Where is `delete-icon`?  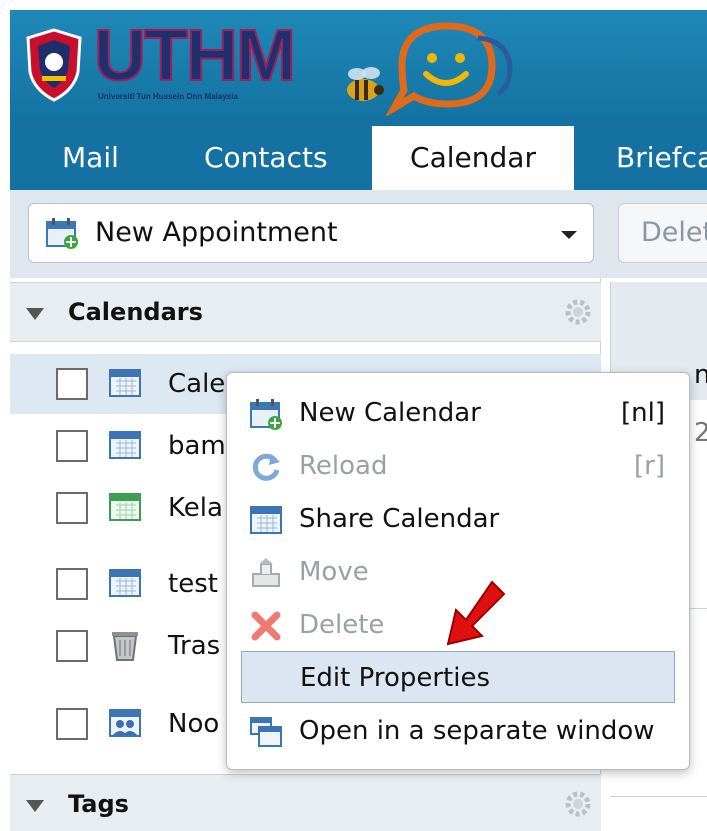 delete-icon is located at coordinates (266, 626).